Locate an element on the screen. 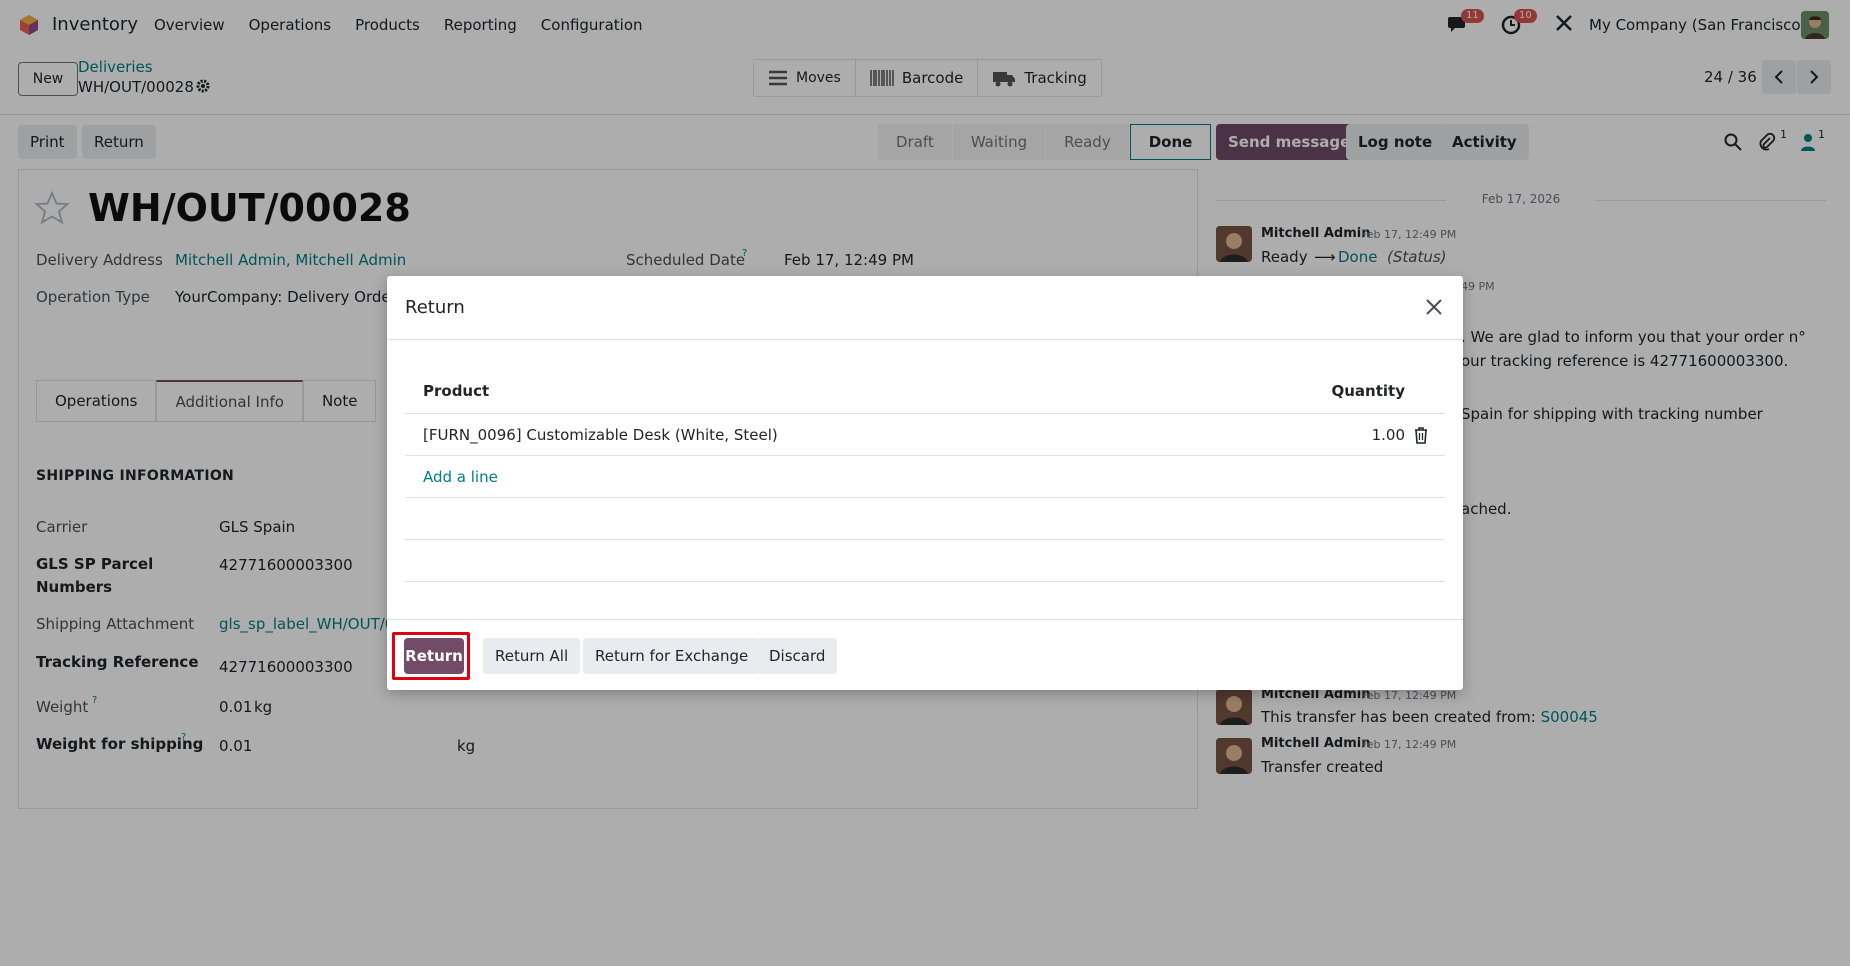 Image resolution: width=1850 pixels, height=966 pixels. table-header: Product Quantity is located at coordinates (925, 392).